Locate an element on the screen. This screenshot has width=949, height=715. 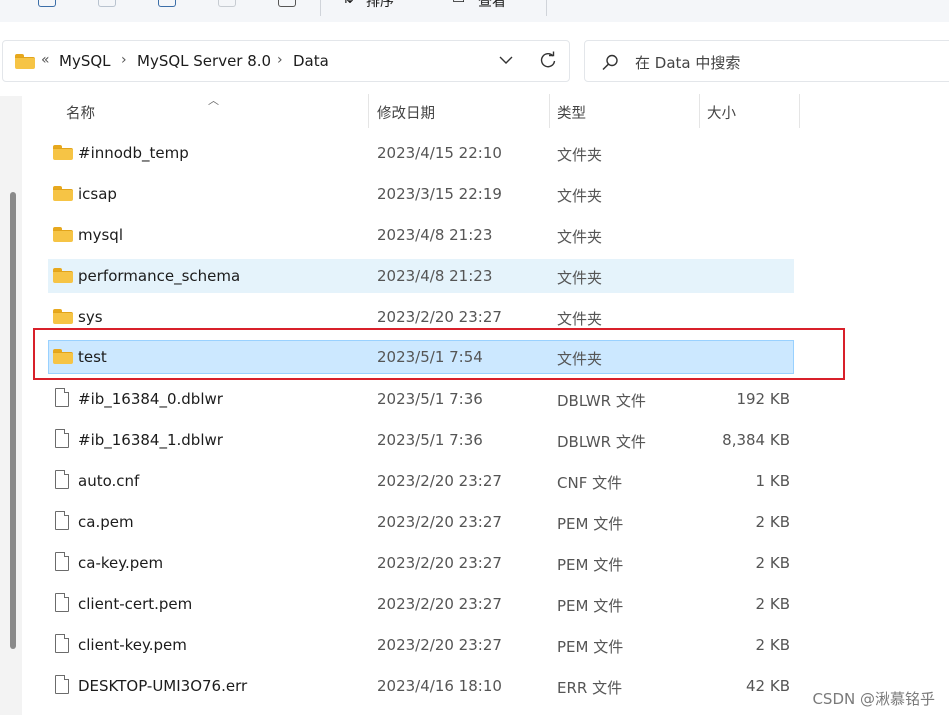
breadcrumb-overflow: « is located at coordinates (45, 60).